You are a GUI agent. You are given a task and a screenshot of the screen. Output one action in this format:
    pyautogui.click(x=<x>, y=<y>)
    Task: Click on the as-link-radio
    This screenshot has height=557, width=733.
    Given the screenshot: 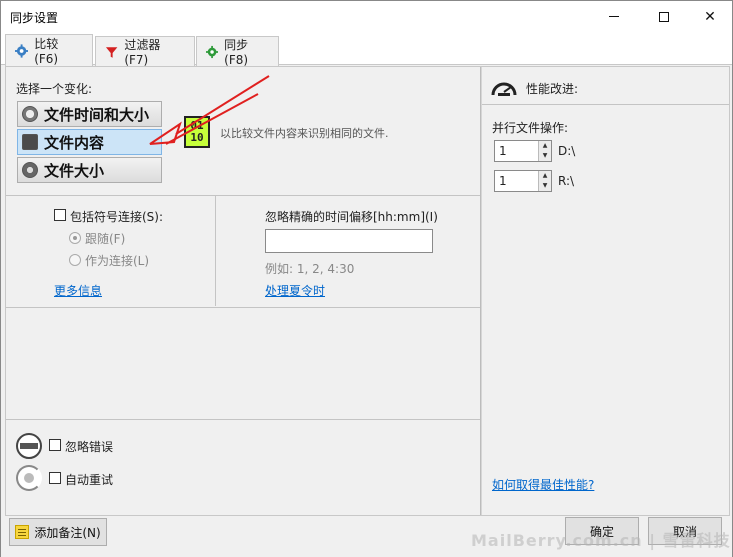 What is the action you would take?
    pyautogui.click(x=75, y=260)
    